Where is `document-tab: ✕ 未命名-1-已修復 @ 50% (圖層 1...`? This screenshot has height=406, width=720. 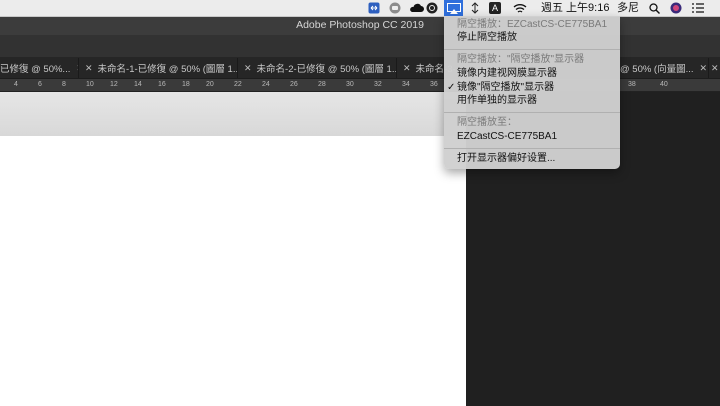 document-tab: ✕ 未命名-1-已修復 @ 50% (圖層 1... is located at coordinates (158, 68).